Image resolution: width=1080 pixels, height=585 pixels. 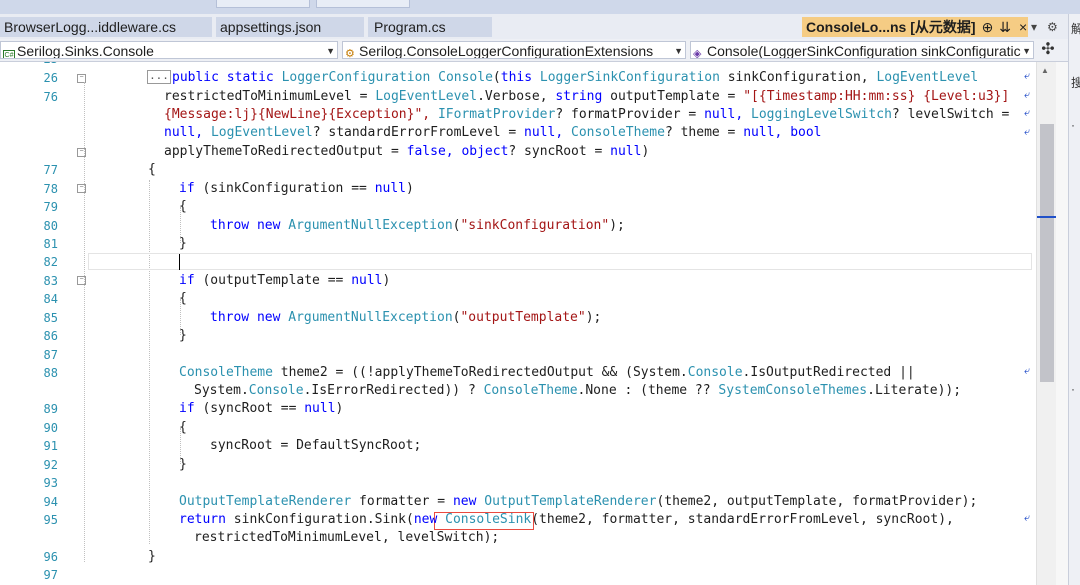 I want to click on code-line: if (outputTemplate == null), so click(x=285, y=280).